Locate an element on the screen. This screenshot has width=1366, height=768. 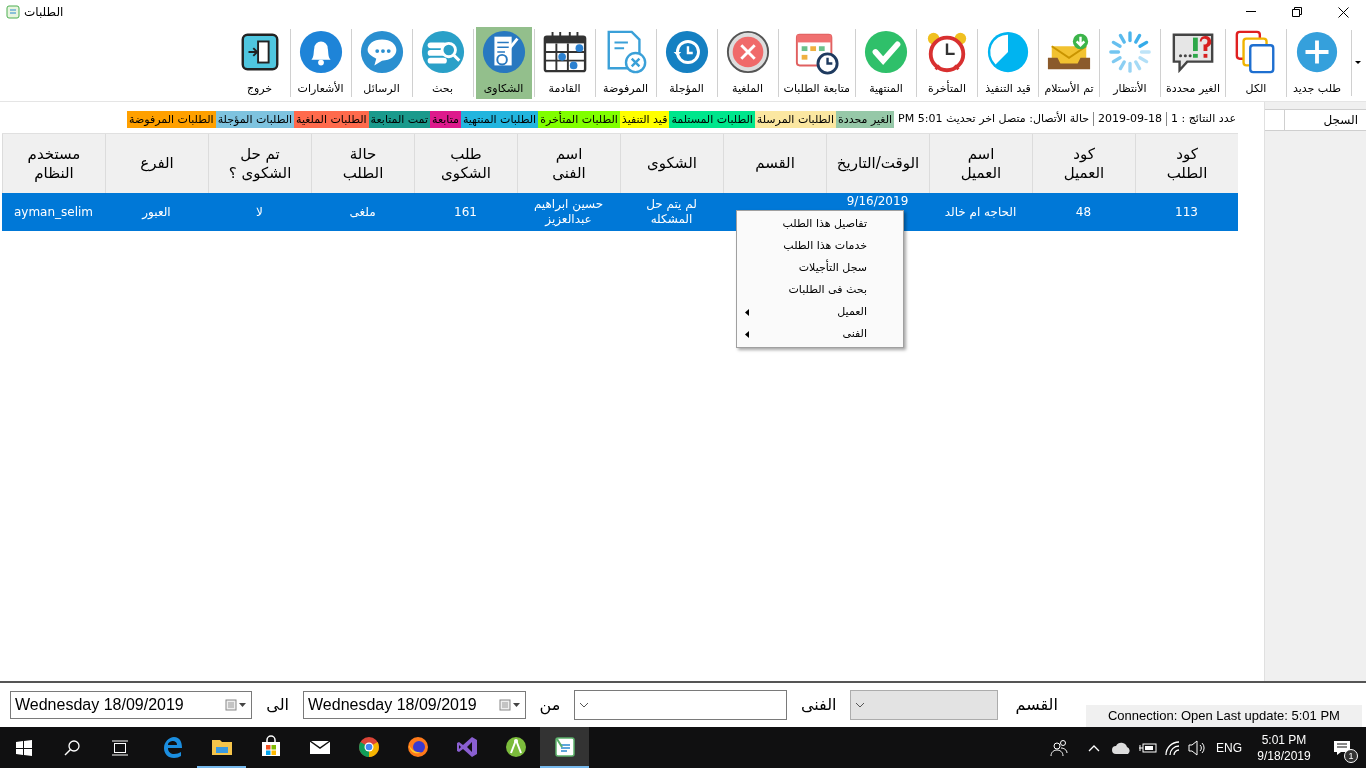
cloud-icon is located at coordinates (1122, 747).